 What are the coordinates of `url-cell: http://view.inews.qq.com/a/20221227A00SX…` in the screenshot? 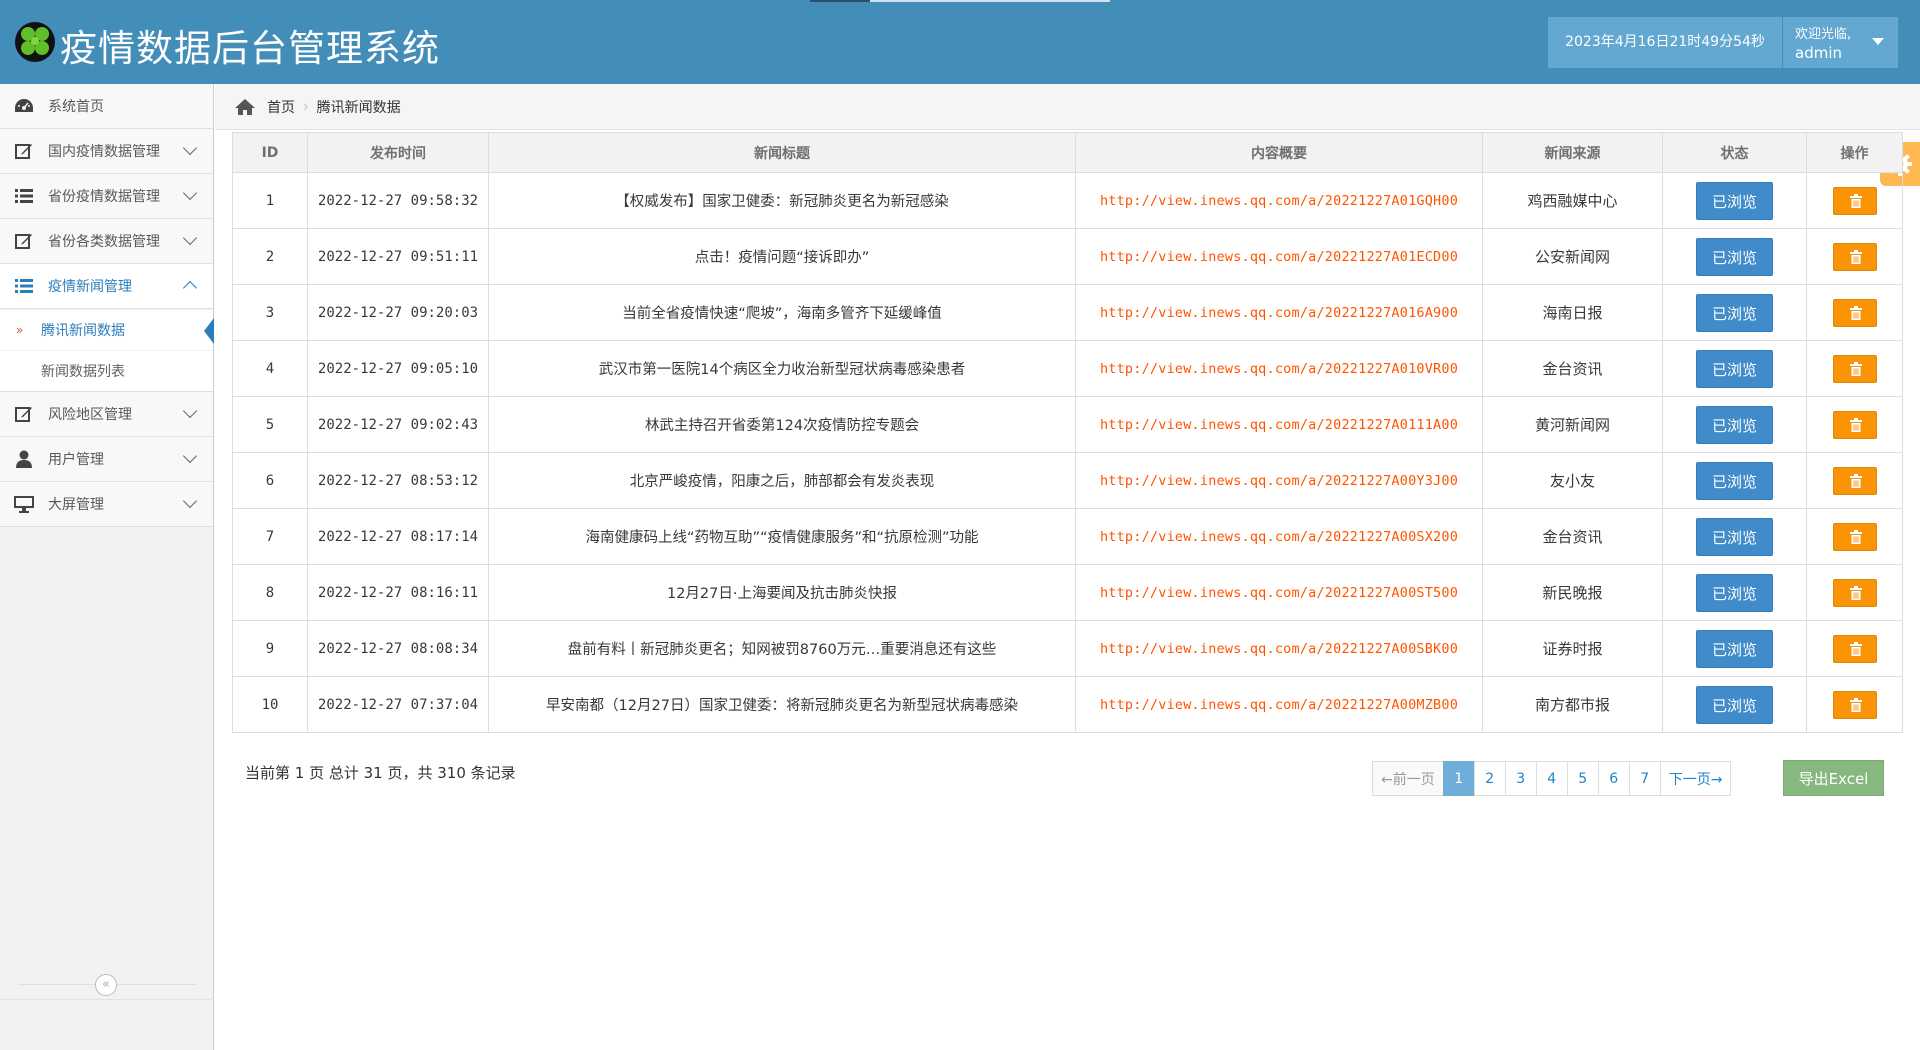 It's located at (1279, 536).